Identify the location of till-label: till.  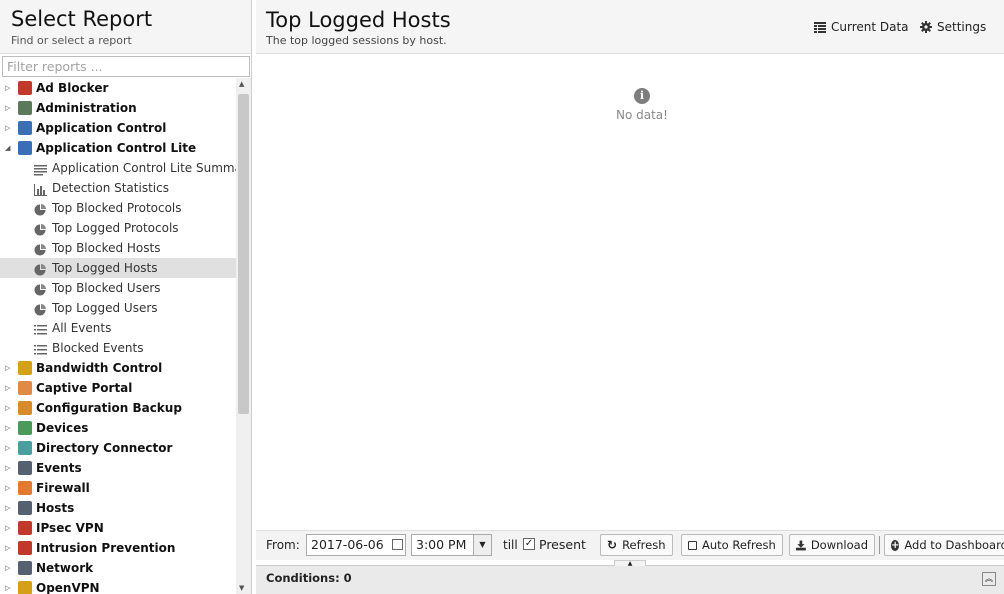
(510, 545).